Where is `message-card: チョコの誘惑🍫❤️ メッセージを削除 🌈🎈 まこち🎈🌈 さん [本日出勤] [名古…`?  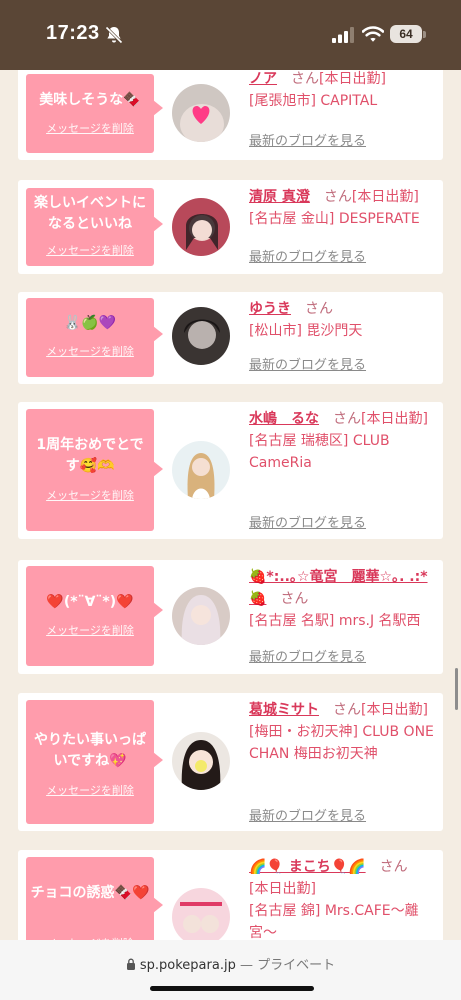
message-card: チョコの誘惑🍫❤️ メッセージを削除 🌈🎈 まこち🎈🌈 さん [本日出勤] [名古… is located at coordinates (230, 895).